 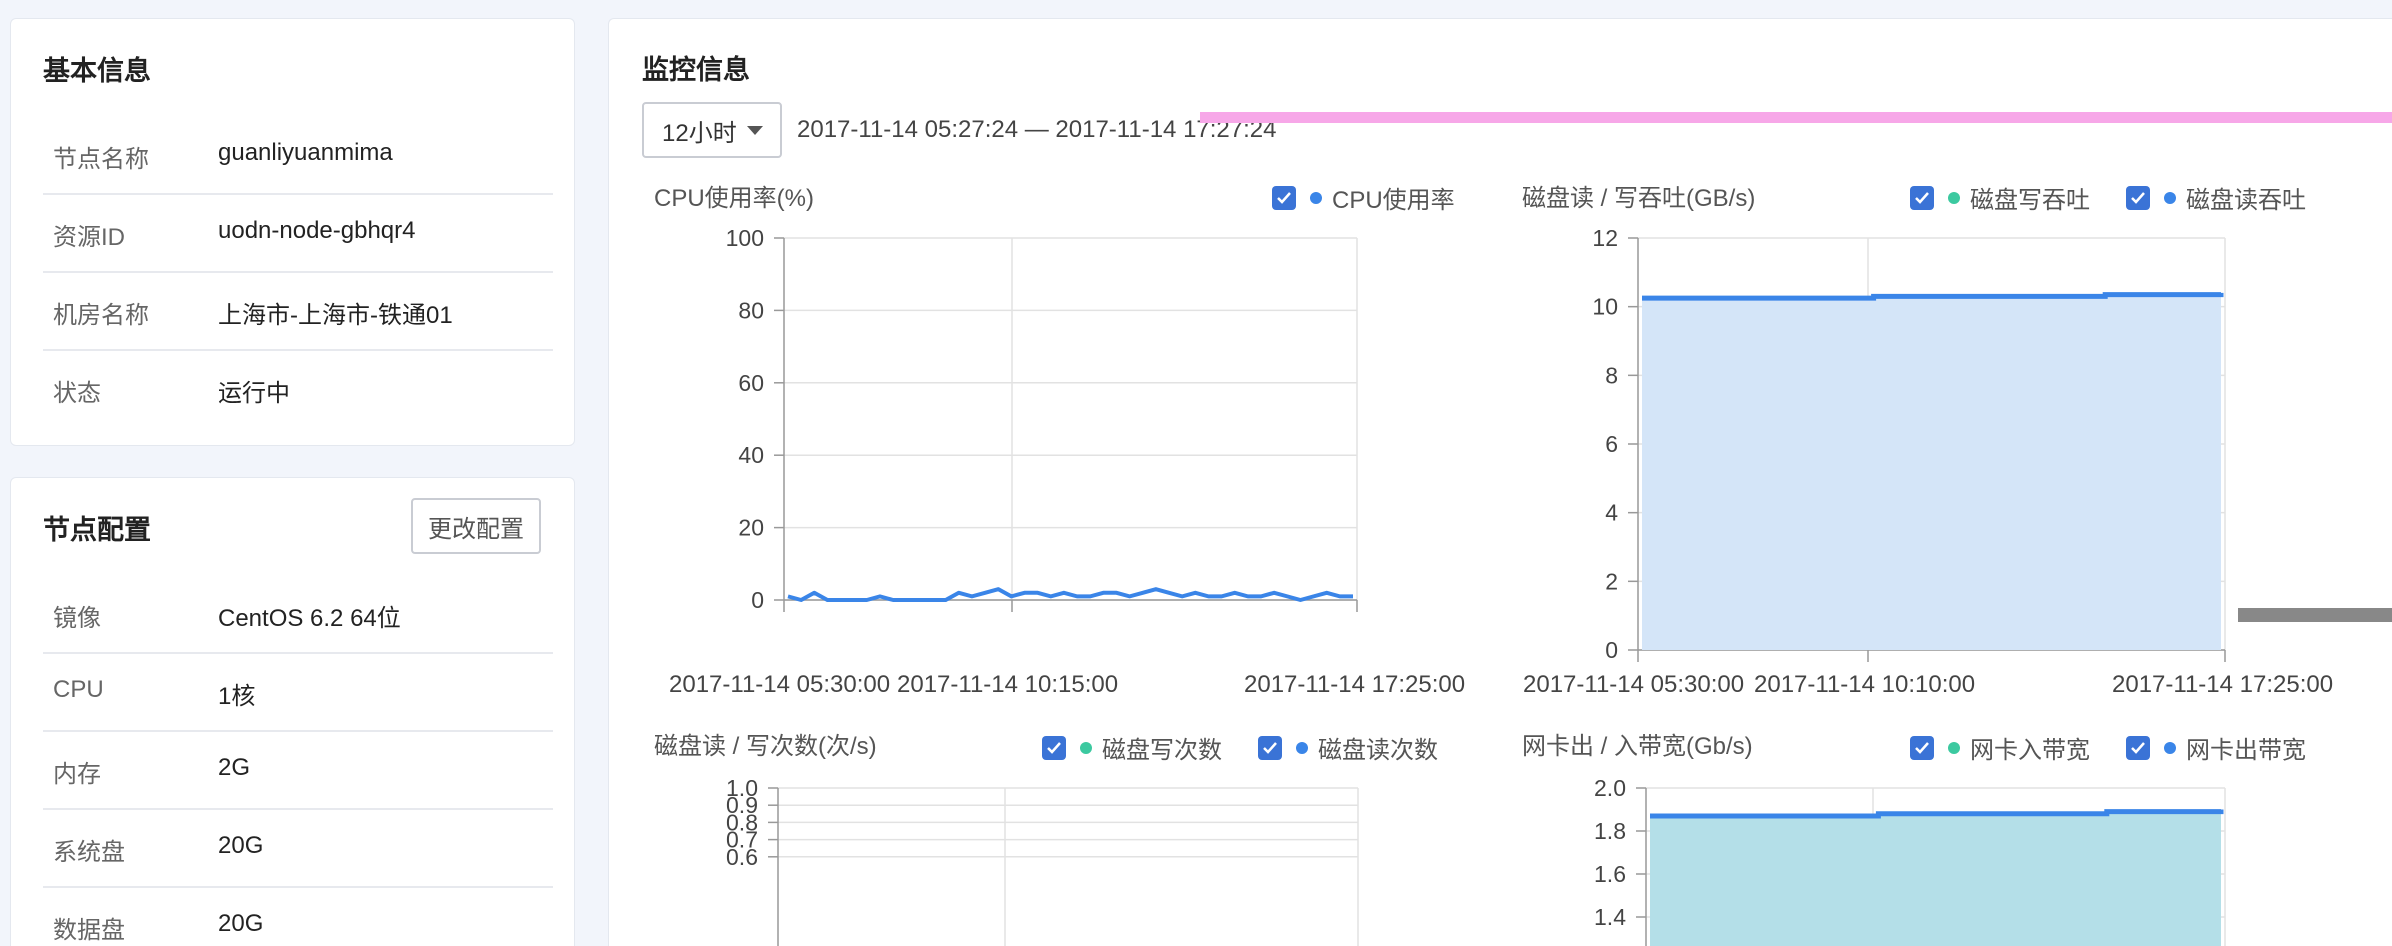 What do you see at coordinates (751, 528) in the screenshot?
I see `y-tick-label: 20` at bounding box center [751, 528].